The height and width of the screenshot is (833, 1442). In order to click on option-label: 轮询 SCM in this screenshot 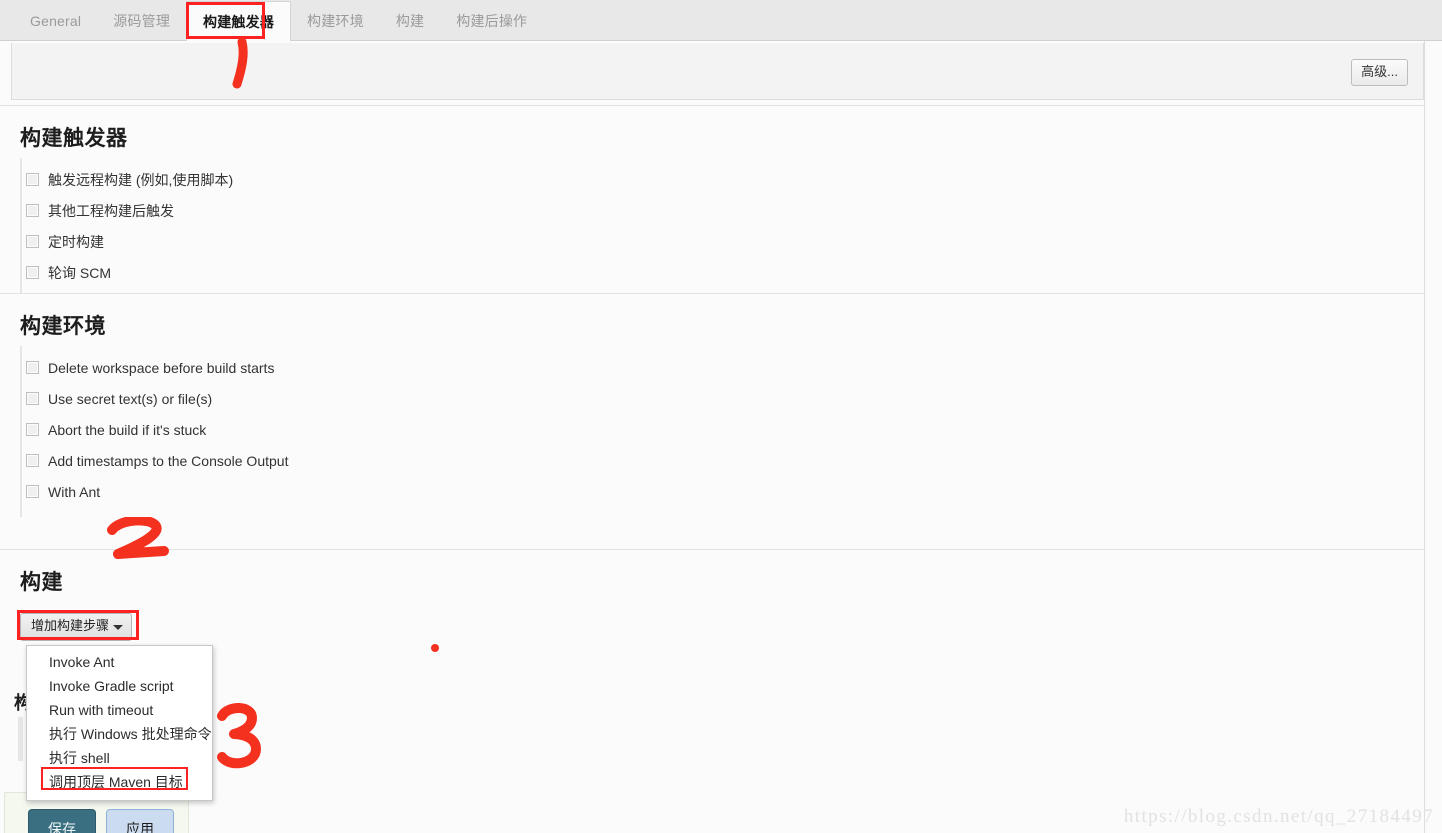, I will do `click(79, 272)`.